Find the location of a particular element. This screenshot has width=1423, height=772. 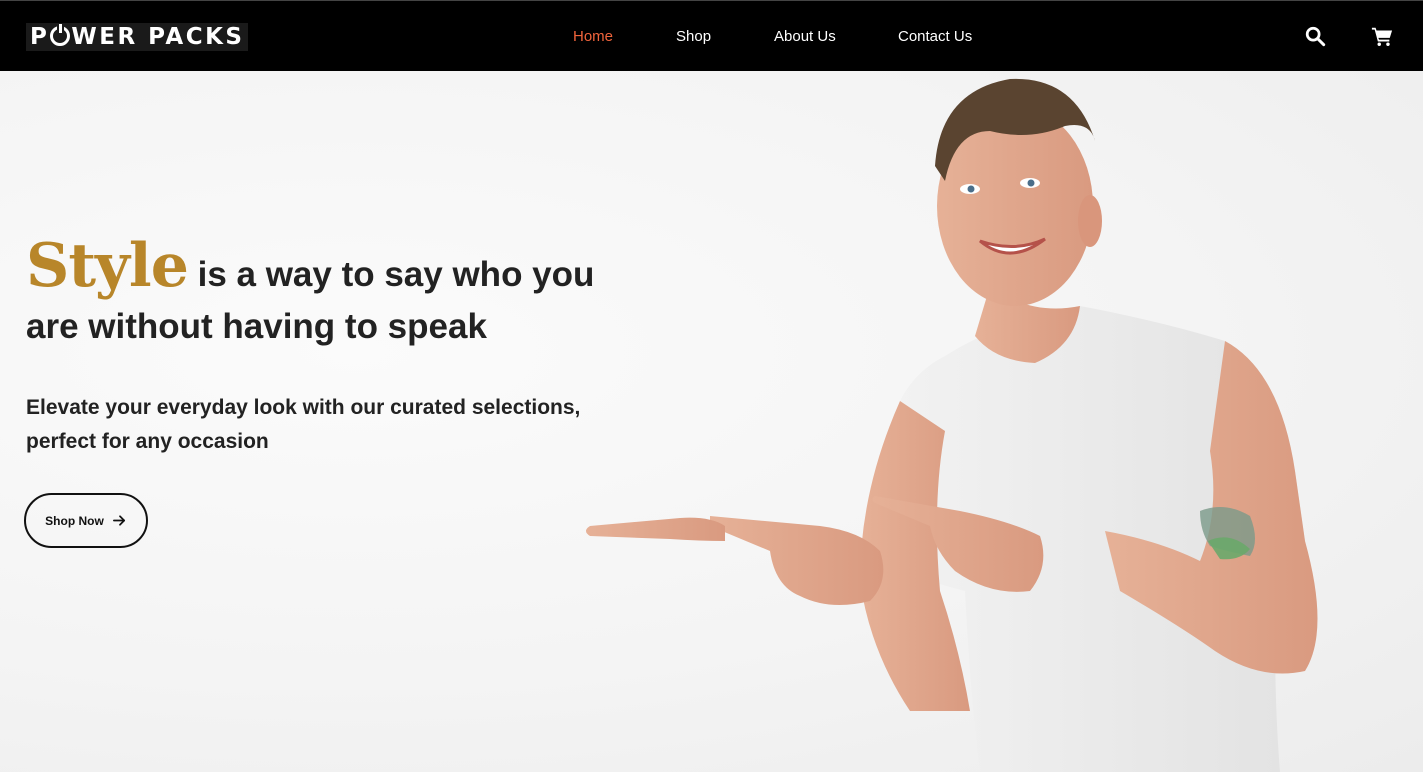

search-icon is located at coordinates (1315, 36).